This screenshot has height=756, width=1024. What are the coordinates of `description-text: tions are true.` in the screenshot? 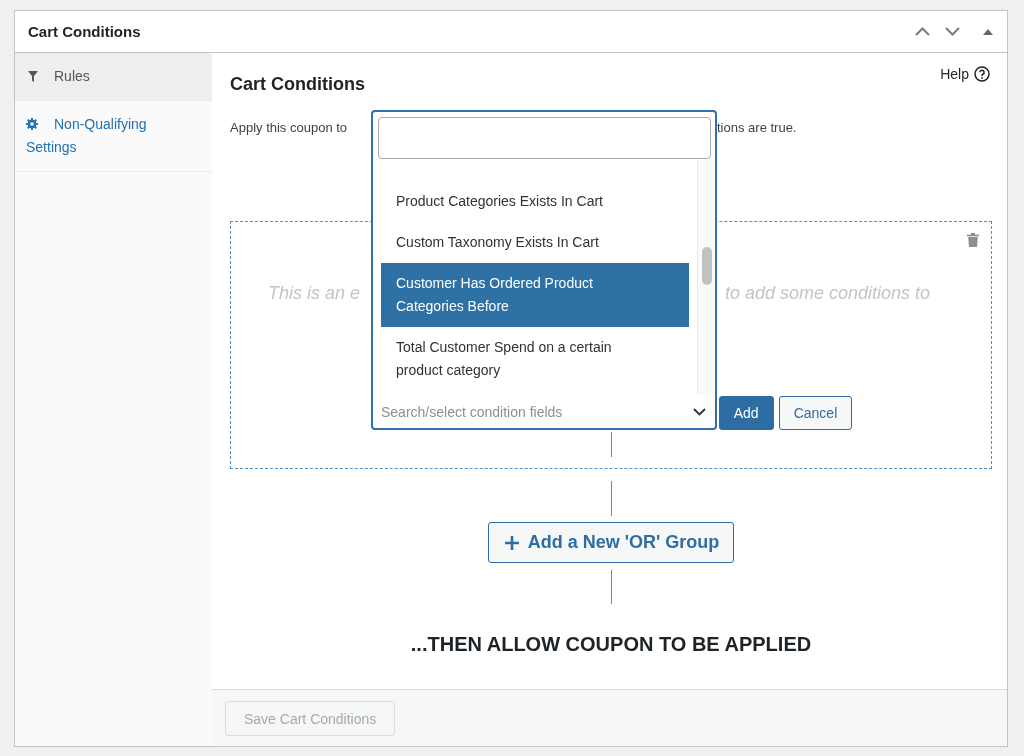 It's located at (757, 128).